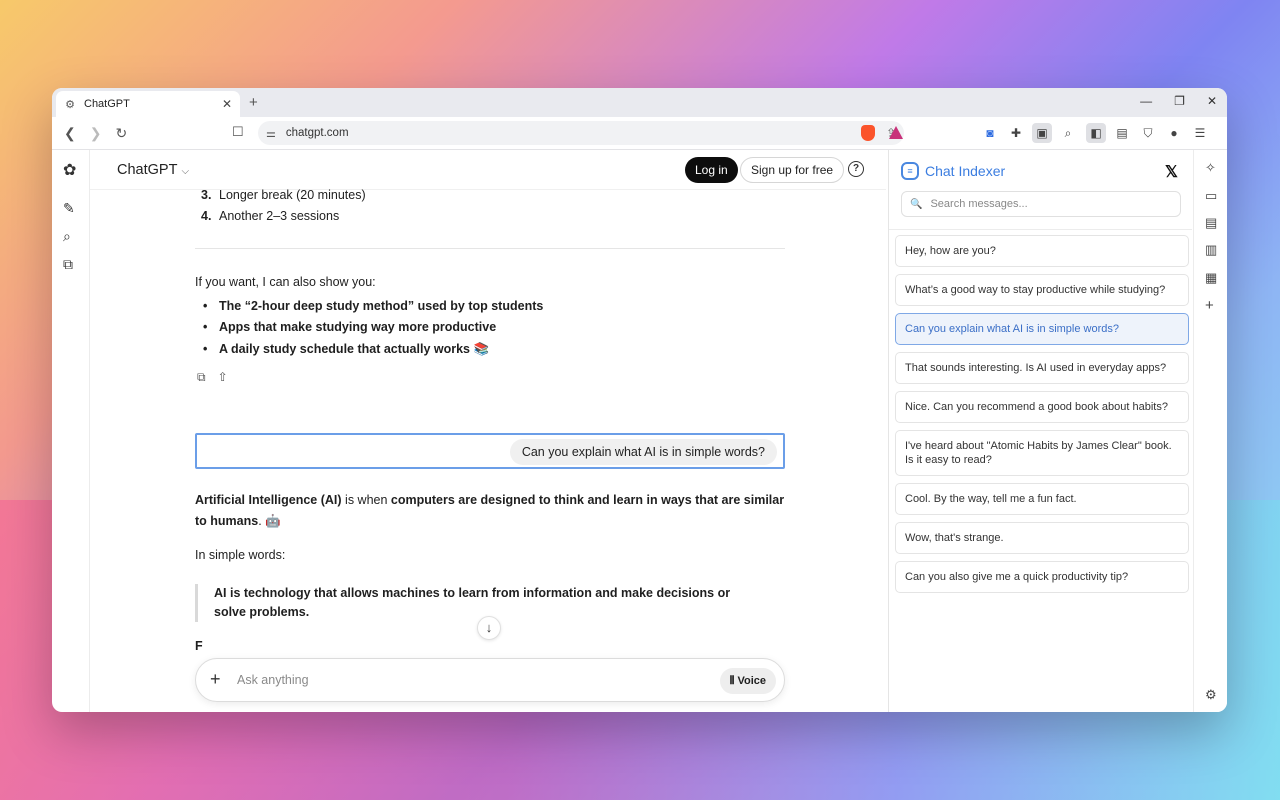 Image resolution: width=1280 pixels, height=800 pixels. What do you see at coordinates (227, 104) in the screenshot?
I see `tab-close-icon: ✕` at bounding box center [227, 104].